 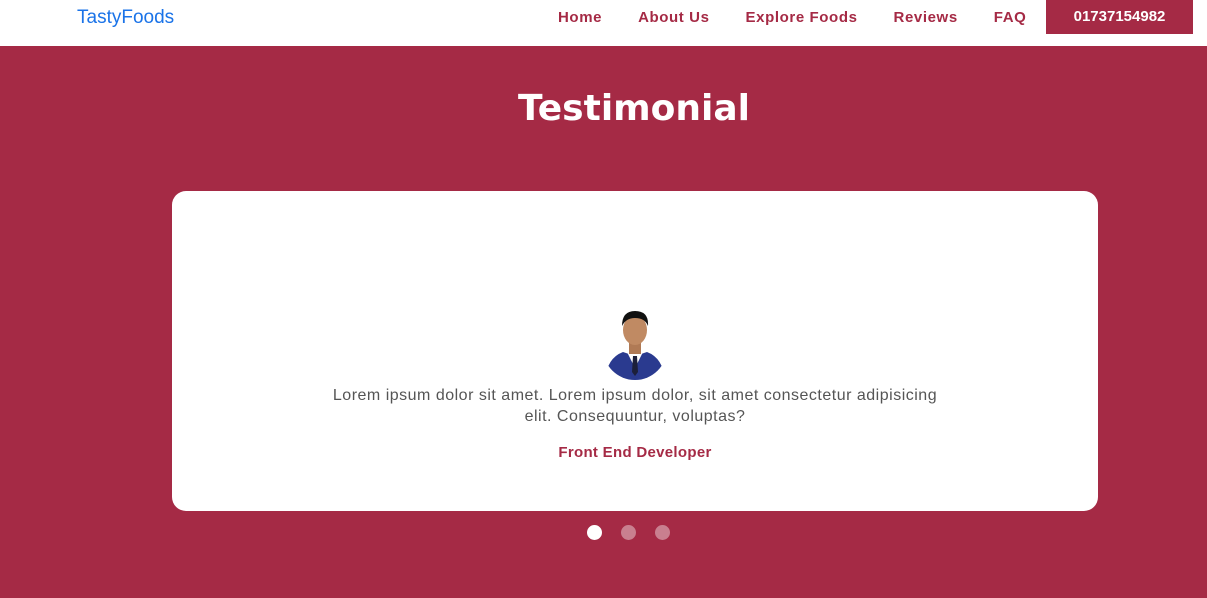 I want to click on carousel-indicators, so click(x=638, y=532).